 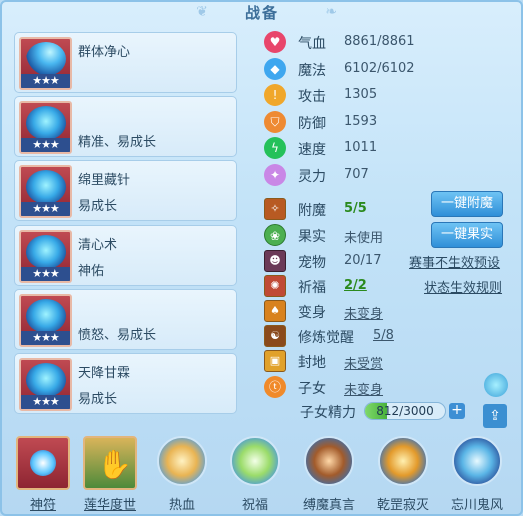 What do you see at coordinates (354, 94) in the screenshot?
I see `stat-attack: ! 攻击 1305` at bounding box center [354, 94].